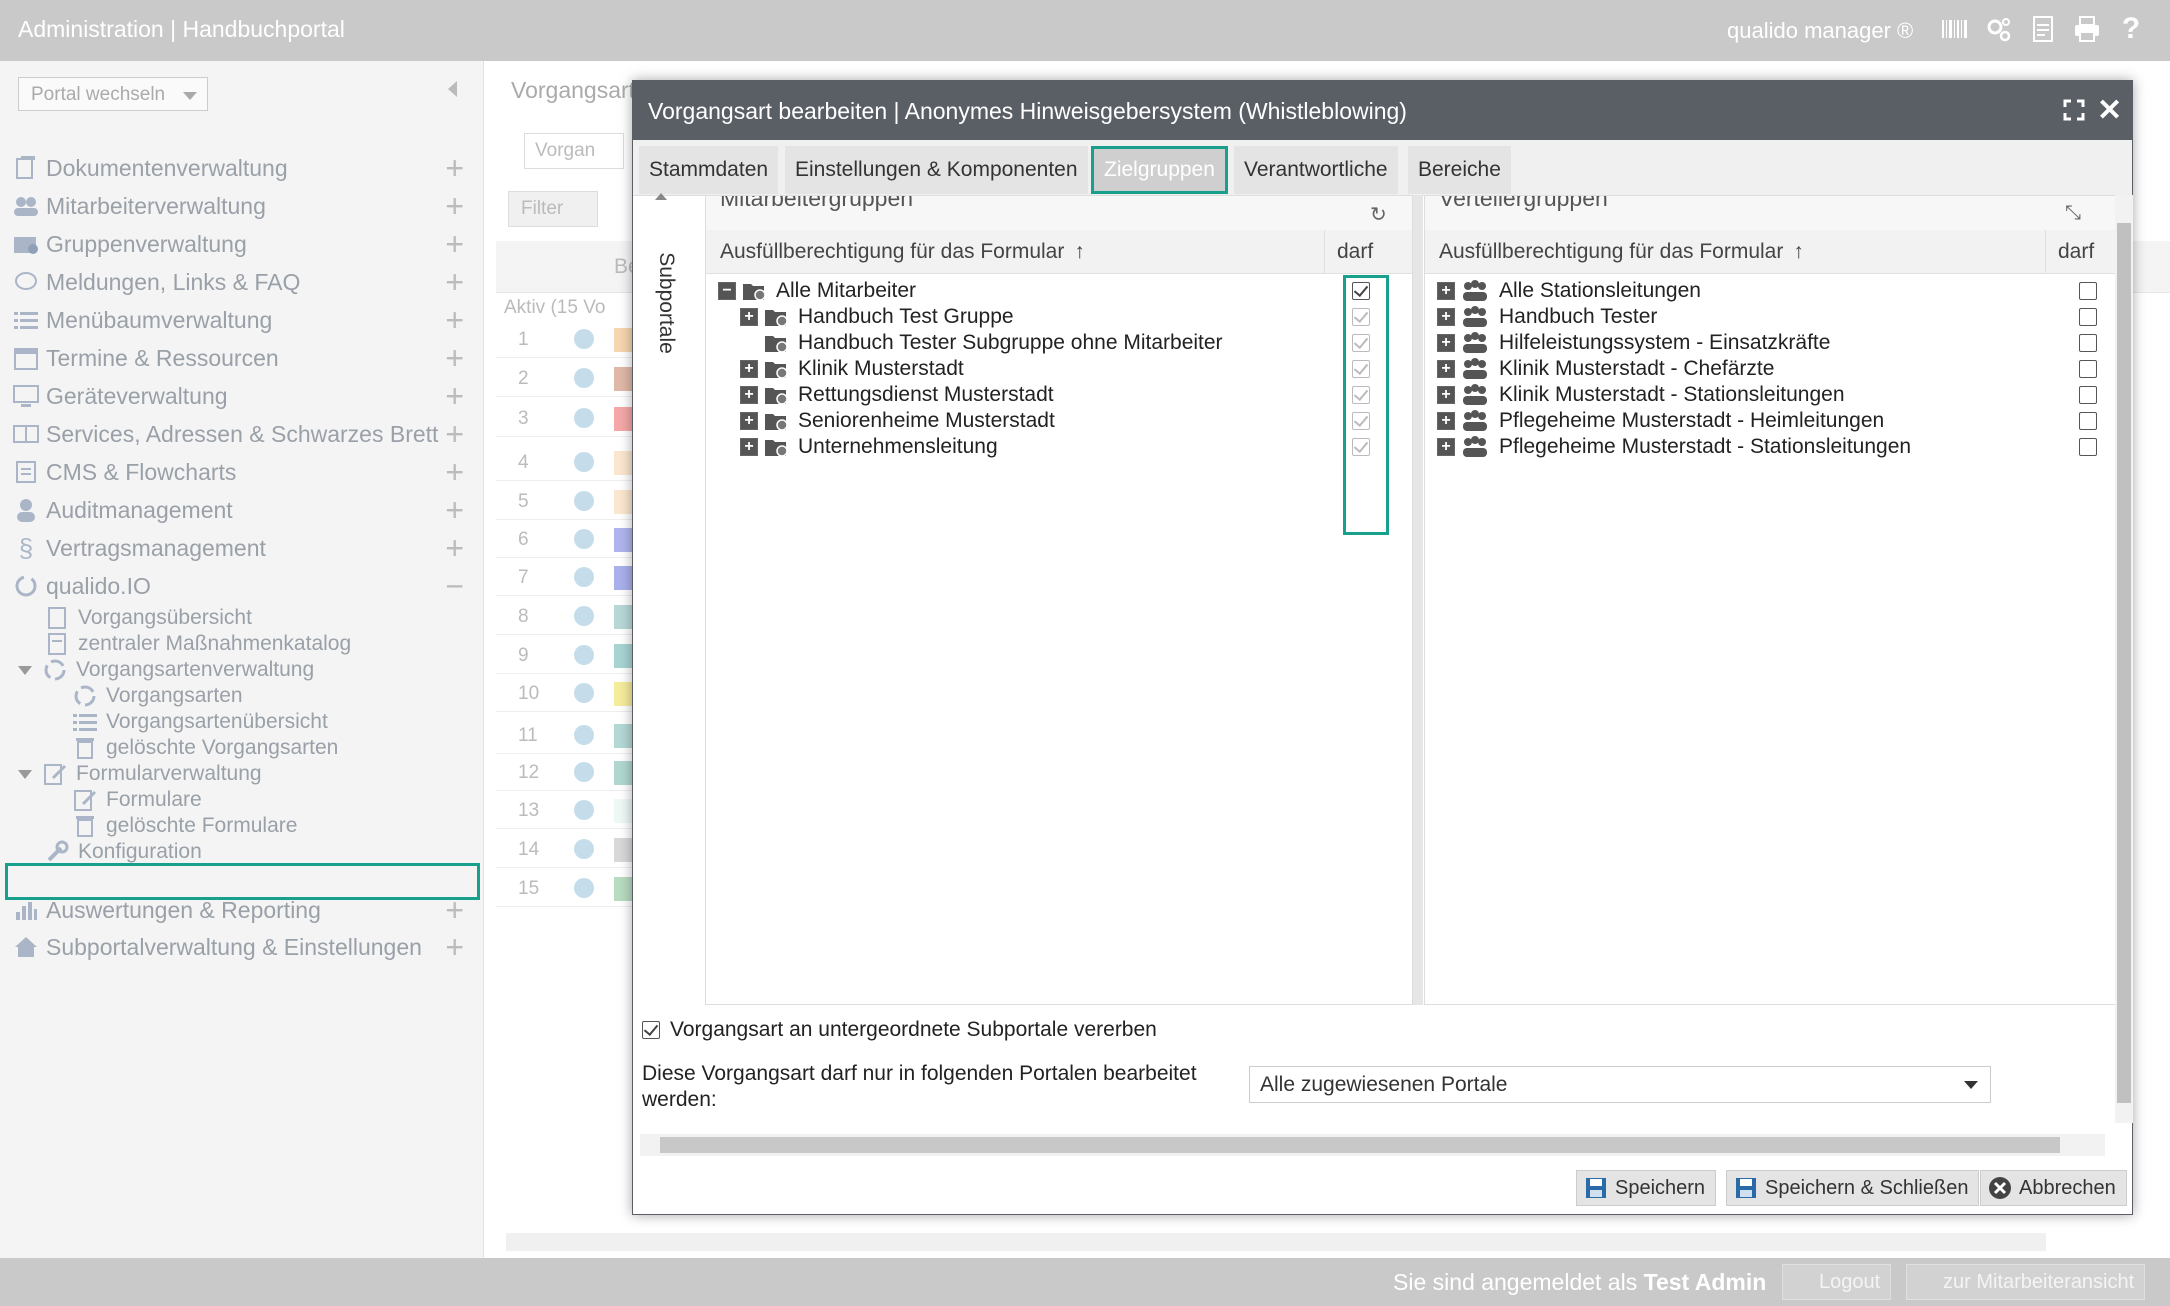 The width and height of the screenshot is (2170, 1306). What do you see at coordinates (242, 206) in the screenshot?
I see `sidebar-item-mitarbeiterverwaltung: Mitarbeiterverwaltung +` at bounding box center [242, 206].